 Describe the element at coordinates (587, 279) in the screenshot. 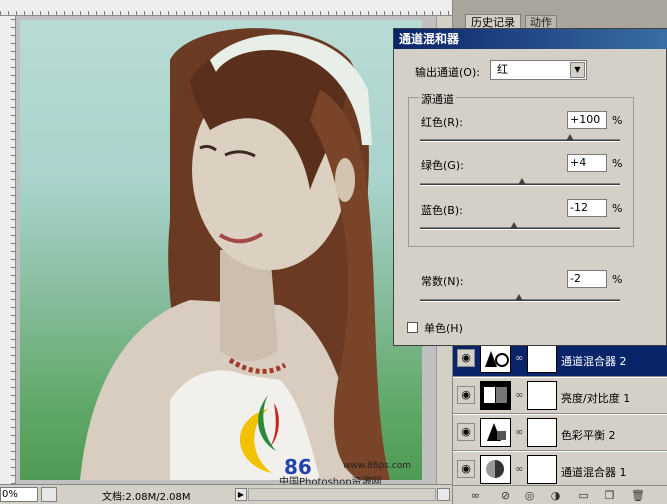

I see `constant-input: -2` at that location.